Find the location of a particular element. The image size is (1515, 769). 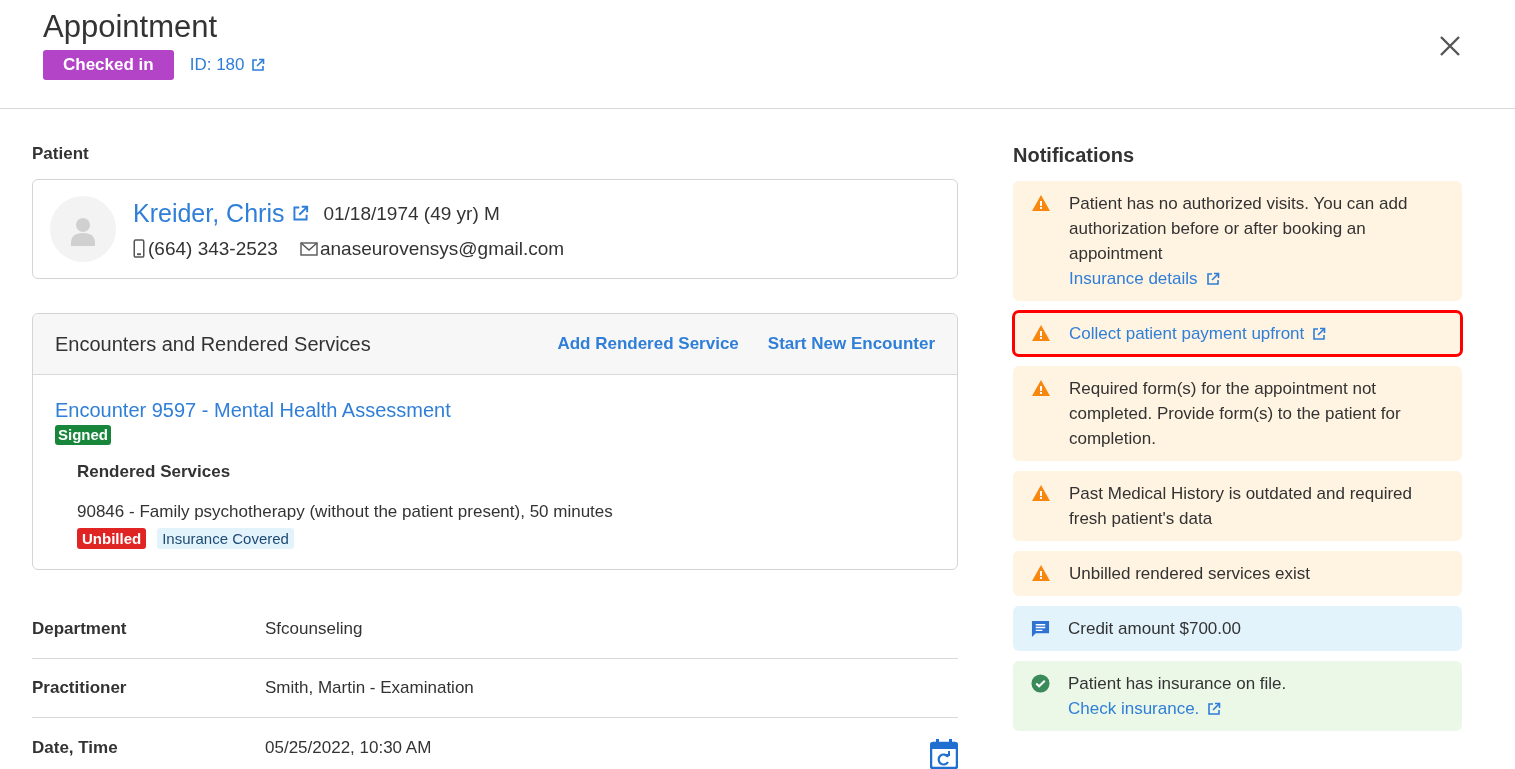

field-value: Smith, Martin - Examination is located at coordinates (370, 688).